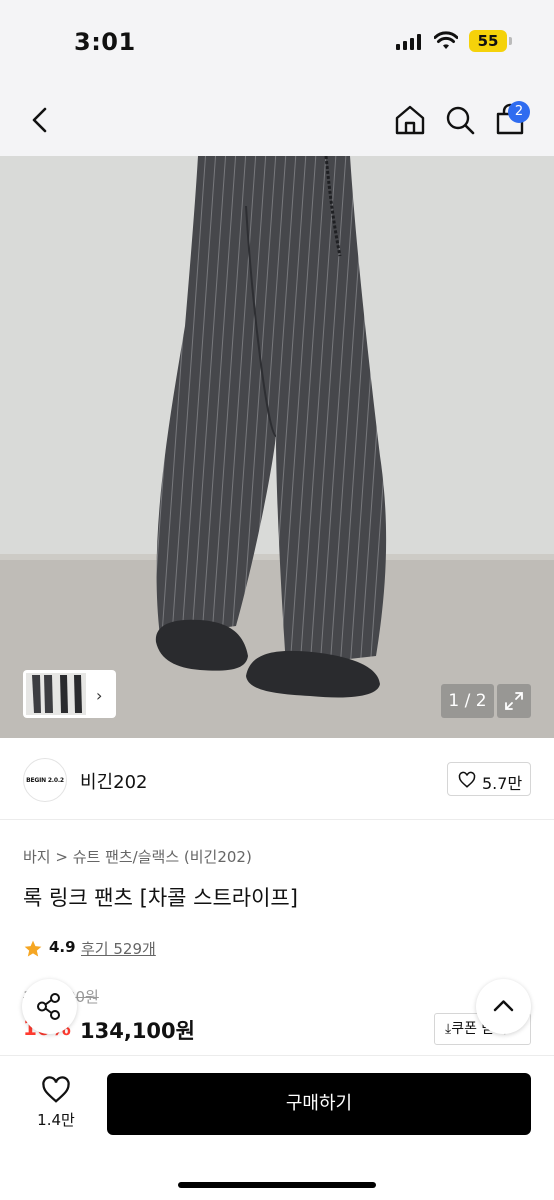 The width and height of the screenshot is (554, 1200). I want to click on breadcrumb: 바지 > 슈트 팬츠/슬랙스 (비긴202), so click(137, 856).